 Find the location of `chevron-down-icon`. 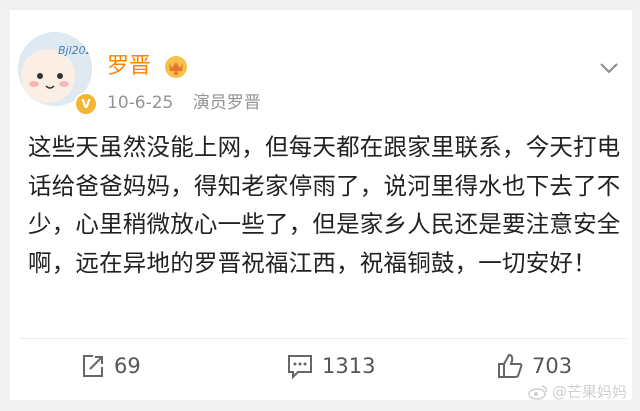

chevron-down-icon is located at coordinates (609, 68).